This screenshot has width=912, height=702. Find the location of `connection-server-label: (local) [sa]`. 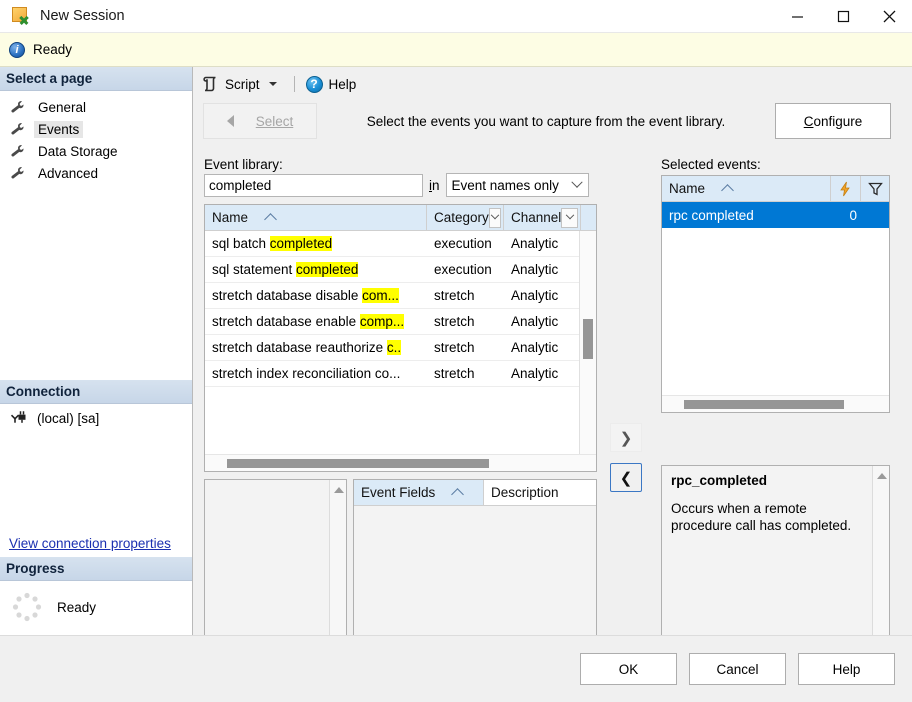

connection-server-label: (local) [sa] is located at coordinates (68, 418).